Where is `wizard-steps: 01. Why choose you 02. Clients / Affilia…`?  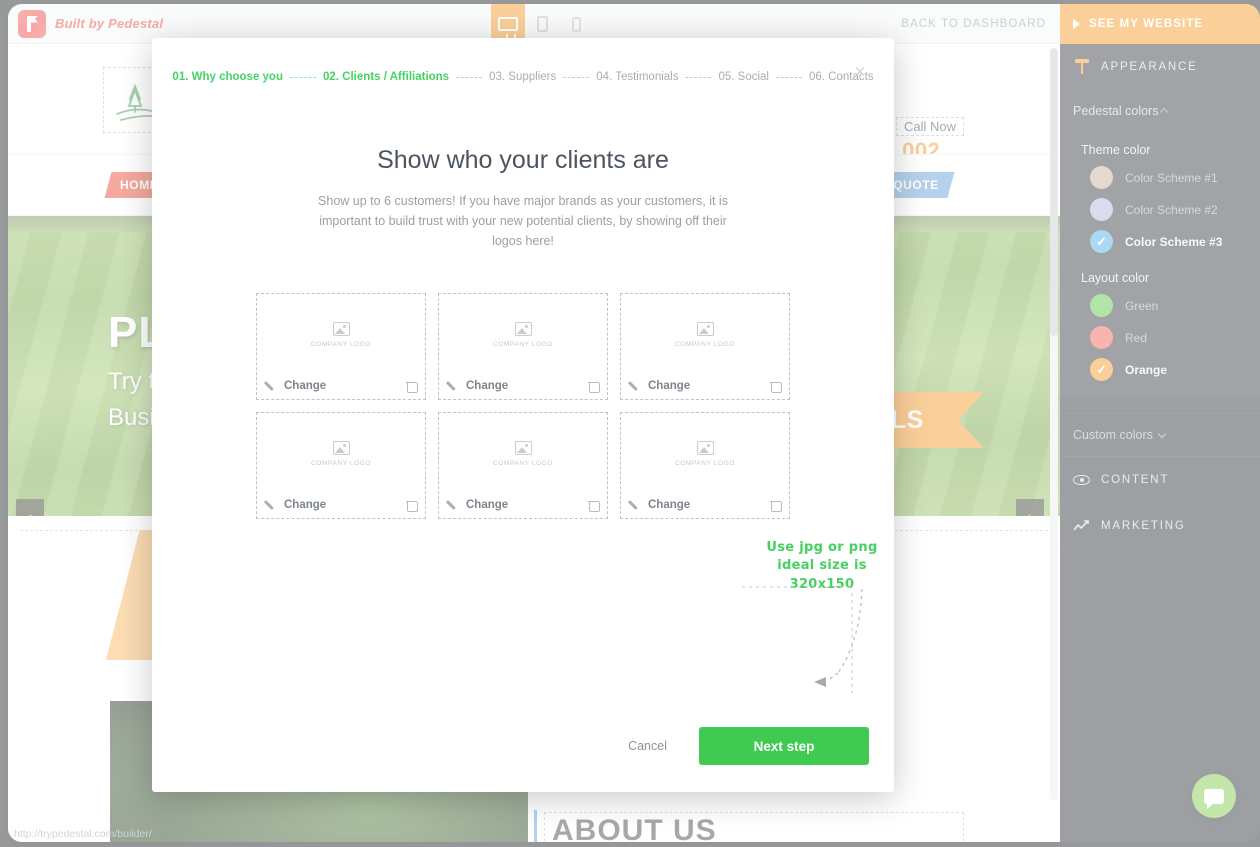 wizard-steps: 01. Why choose you 02. Clients / Affilia… is located at coordinates (523, 66).